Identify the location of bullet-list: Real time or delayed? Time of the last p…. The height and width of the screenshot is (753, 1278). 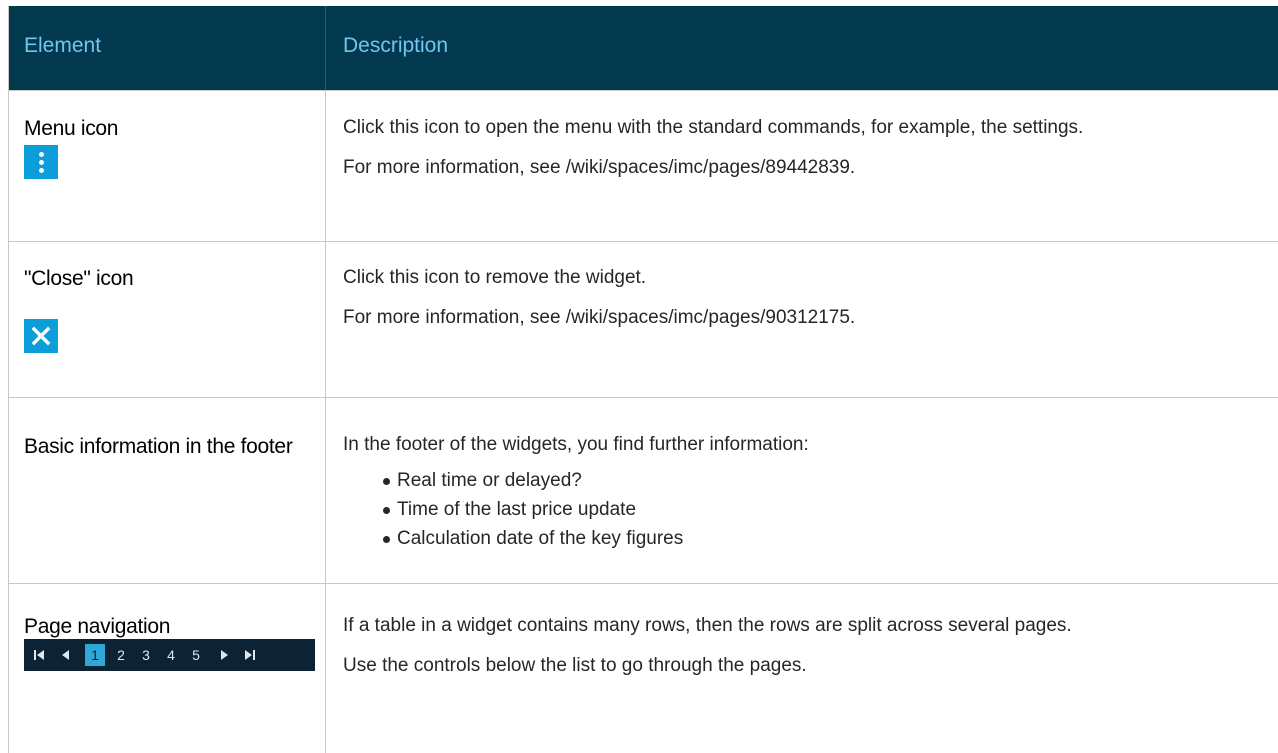
(810, 509).